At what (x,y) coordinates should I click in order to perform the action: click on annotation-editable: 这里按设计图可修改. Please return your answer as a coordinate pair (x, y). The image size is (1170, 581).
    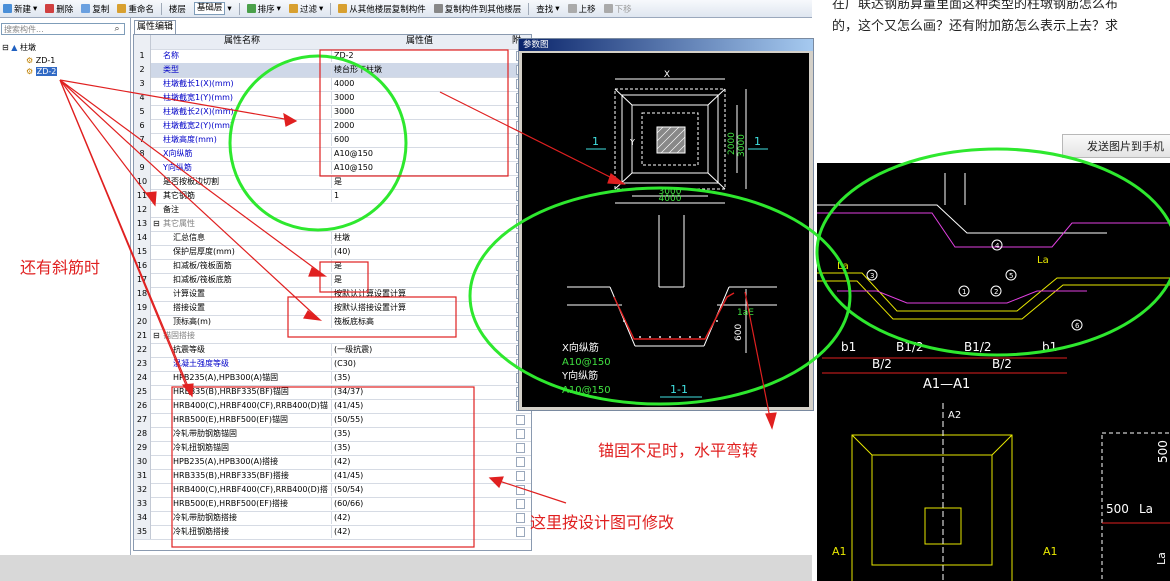
    Looking at the image, I should click on (602, 522).